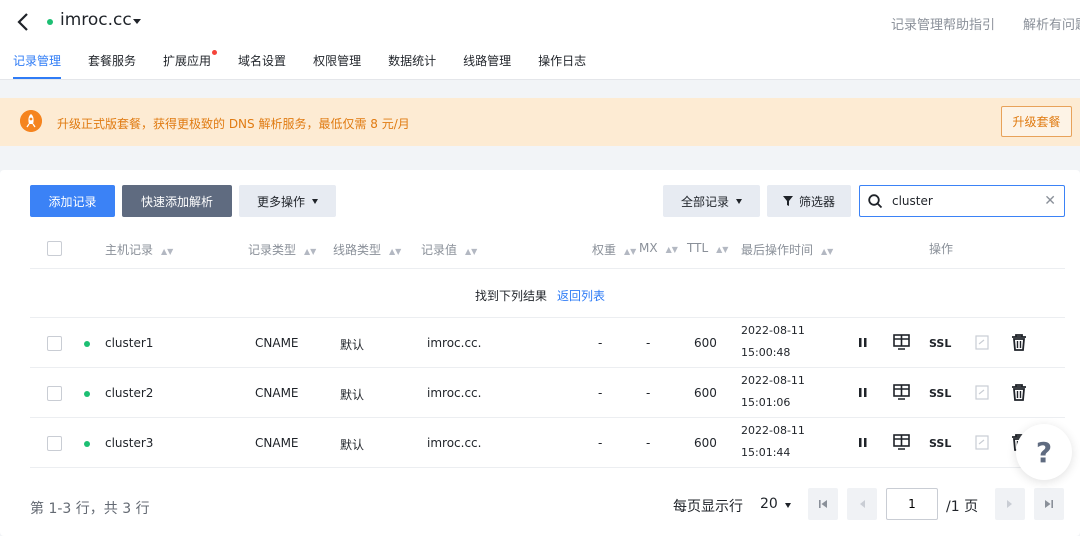 The width and height of the screenshot is (1080, 536). What do you see at coordinates (449, 249) in the screenshot?
I see `col-value: 记录值 ▲▼` at bounding box center [449, 249].